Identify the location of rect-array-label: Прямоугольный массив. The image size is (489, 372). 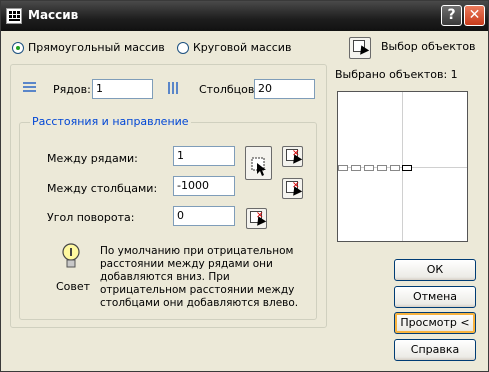
(96, 47).